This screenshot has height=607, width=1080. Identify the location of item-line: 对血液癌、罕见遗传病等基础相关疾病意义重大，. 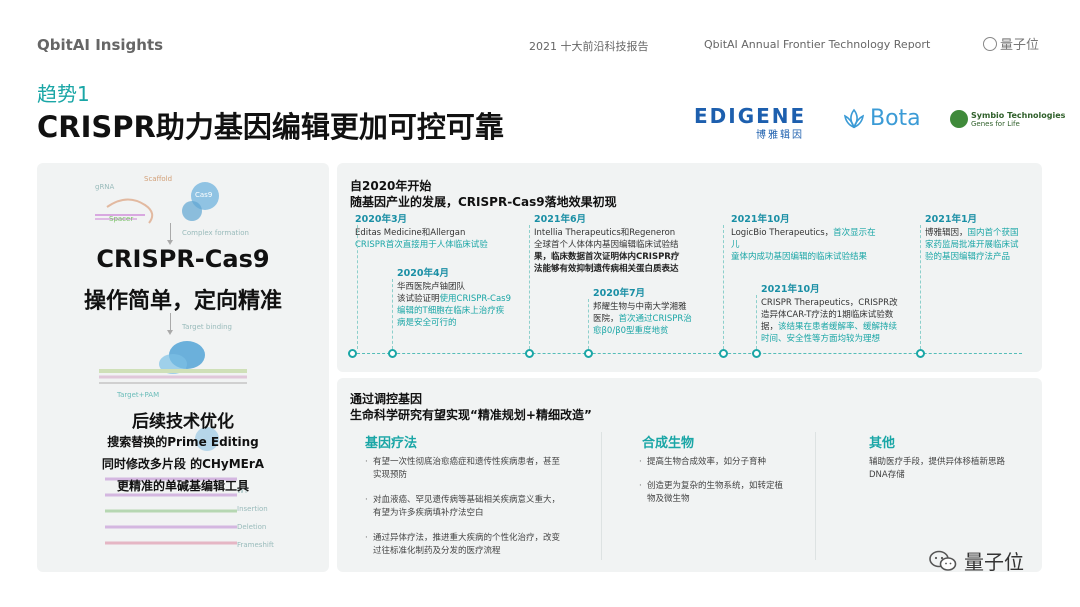
(467, 500).